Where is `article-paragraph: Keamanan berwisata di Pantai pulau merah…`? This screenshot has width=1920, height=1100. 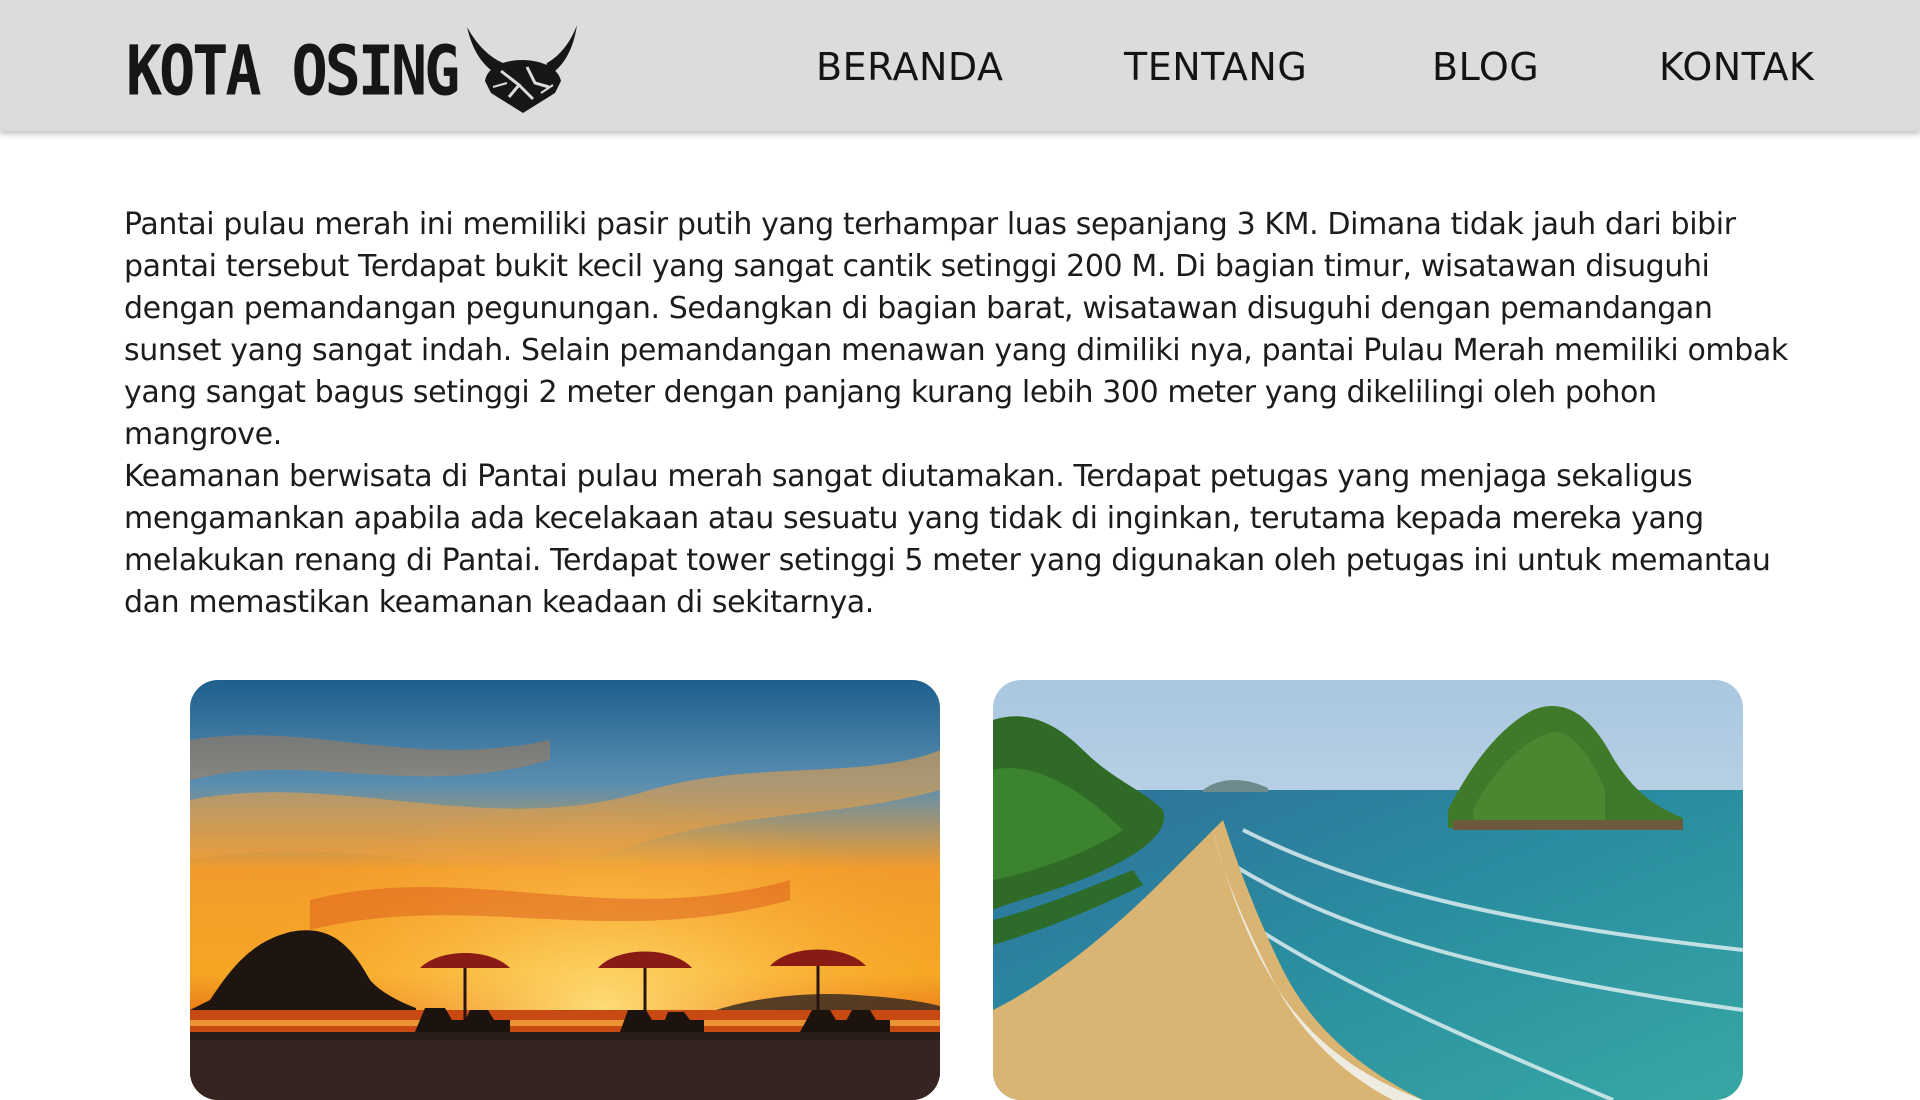
article-paragraph: Keamanan berwisata di Pantai pulau merah… is located at coordinates (947, 539).